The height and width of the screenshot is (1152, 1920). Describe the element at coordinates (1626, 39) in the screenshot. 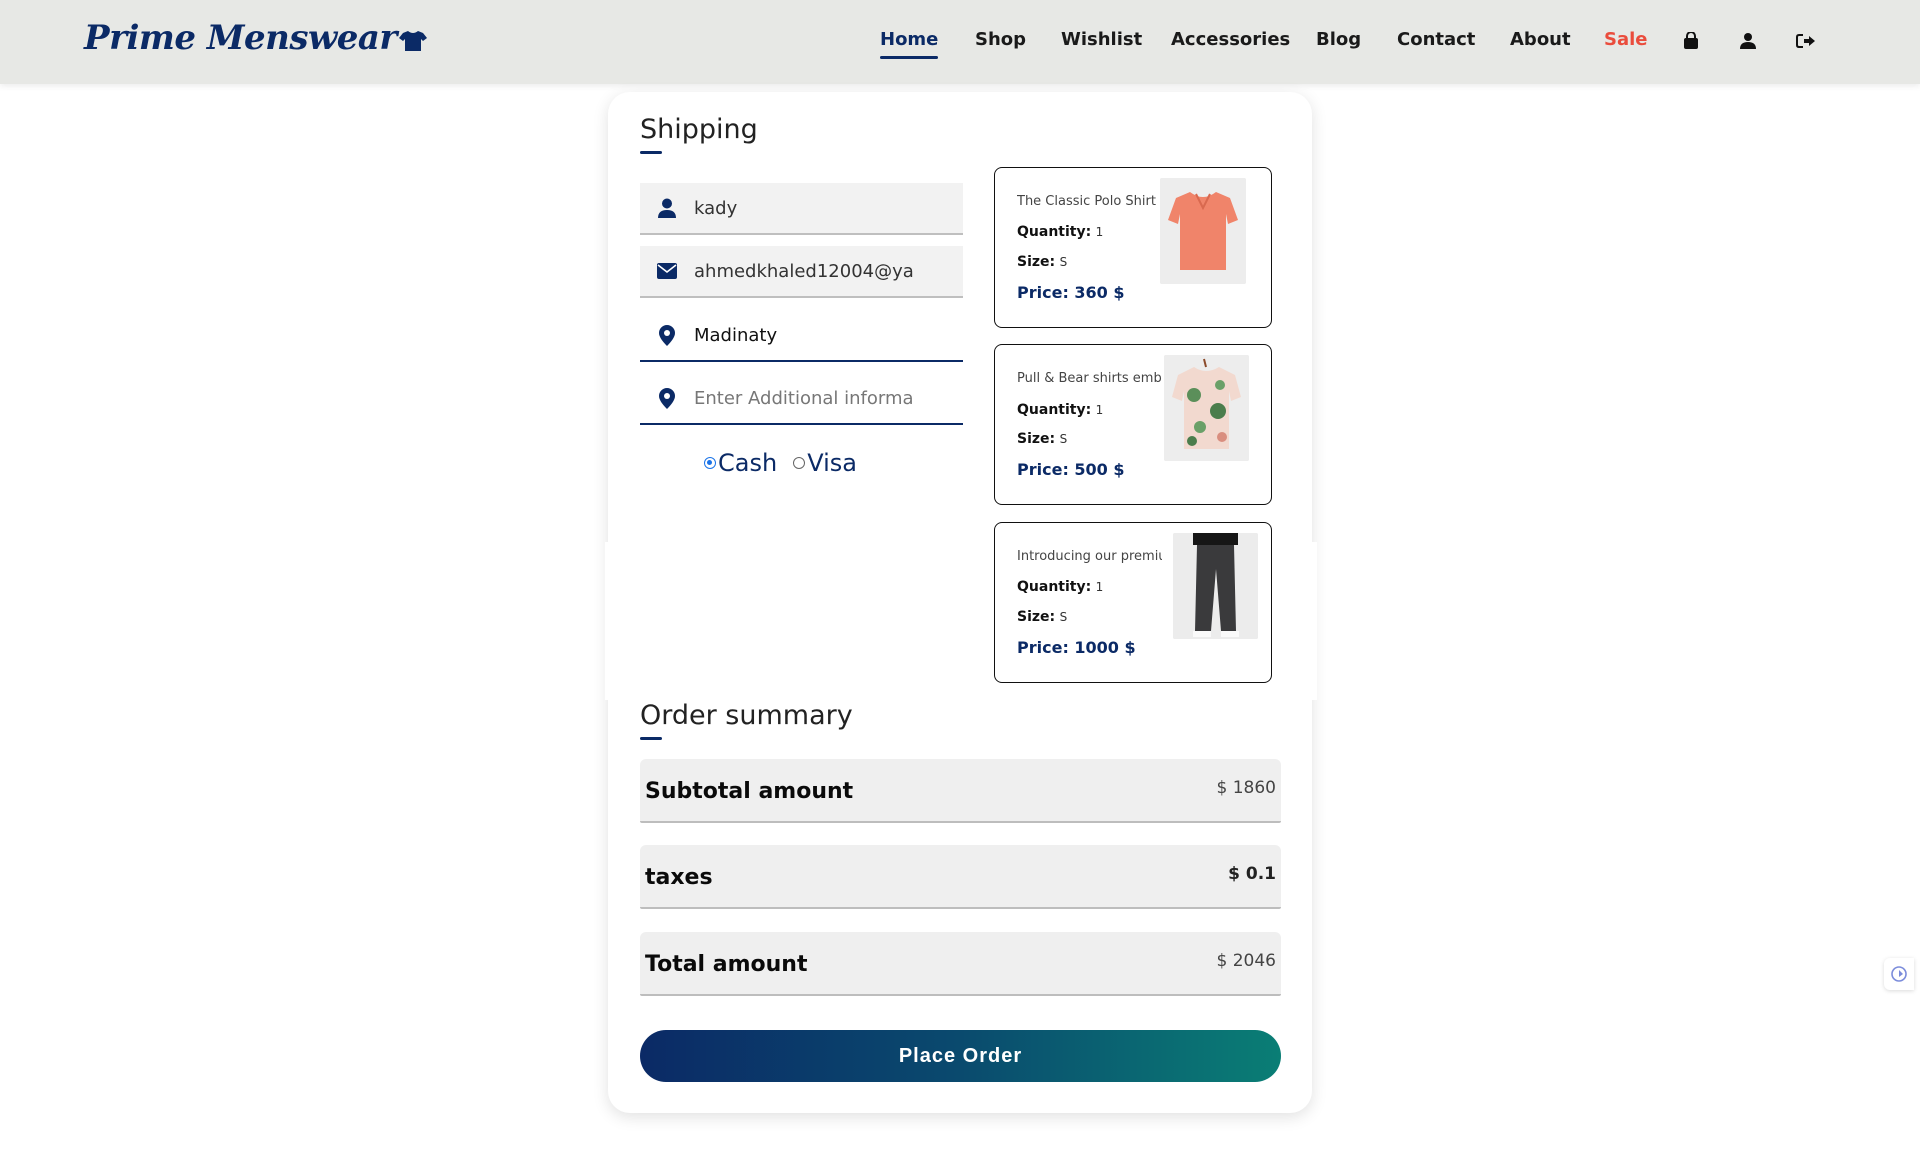

I see `nav-sale: Sale` at that location.